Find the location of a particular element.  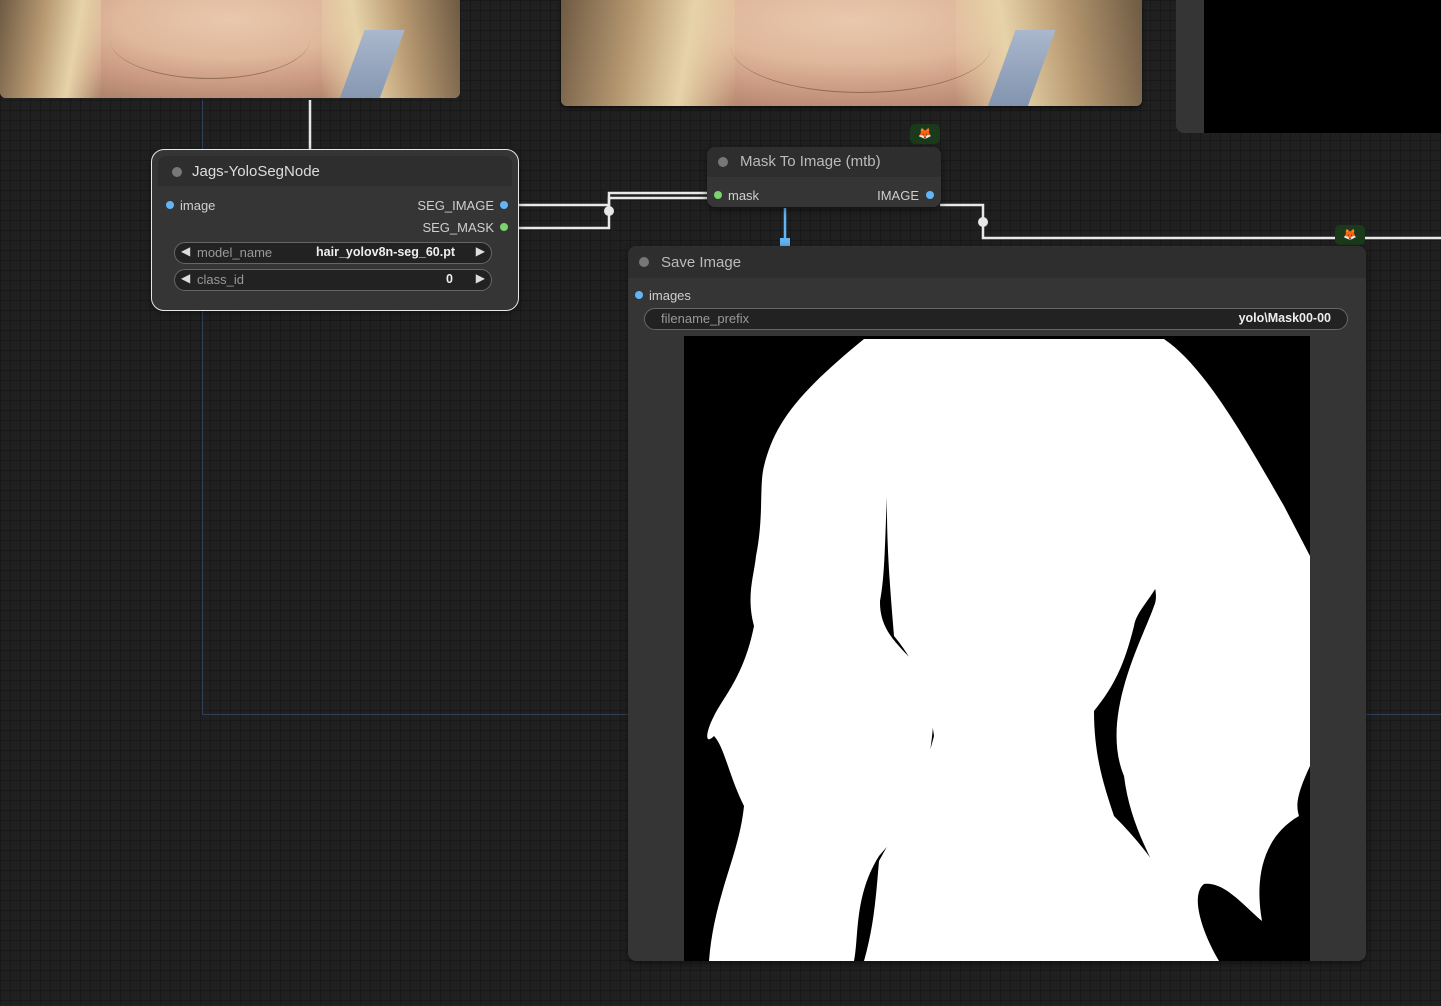

input-image: image is located at coordinates (190, 205).